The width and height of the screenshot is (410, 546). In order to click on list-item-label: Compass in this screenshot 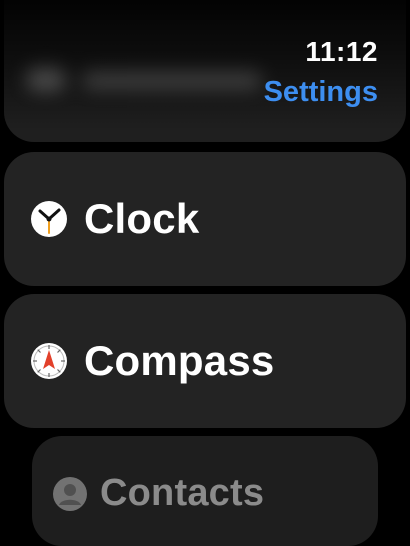, I will do `click(179, 360)`.